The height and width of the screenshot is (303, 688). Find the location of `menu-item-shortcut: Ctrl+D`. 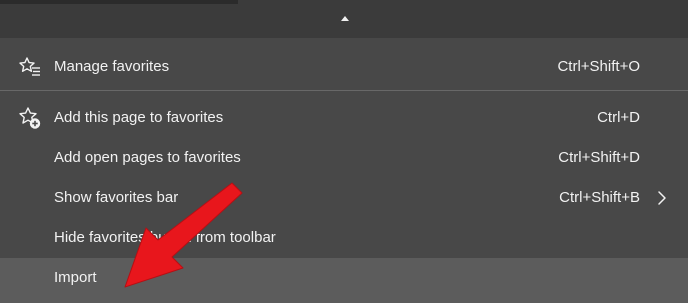

menu-item-shortcut: Ctrl+D is located at coordinates (618, 117).